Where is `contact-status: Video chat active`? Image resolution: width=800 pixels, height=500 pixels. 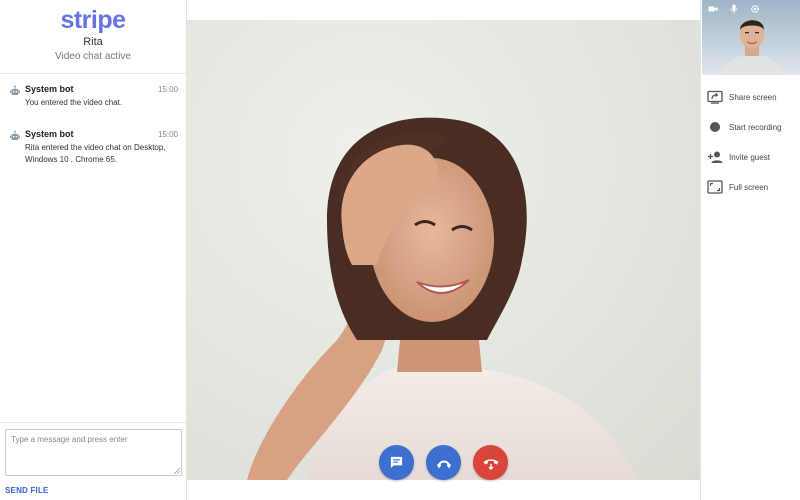
contact-status: Video chat active is located at coordinates (93, 56).